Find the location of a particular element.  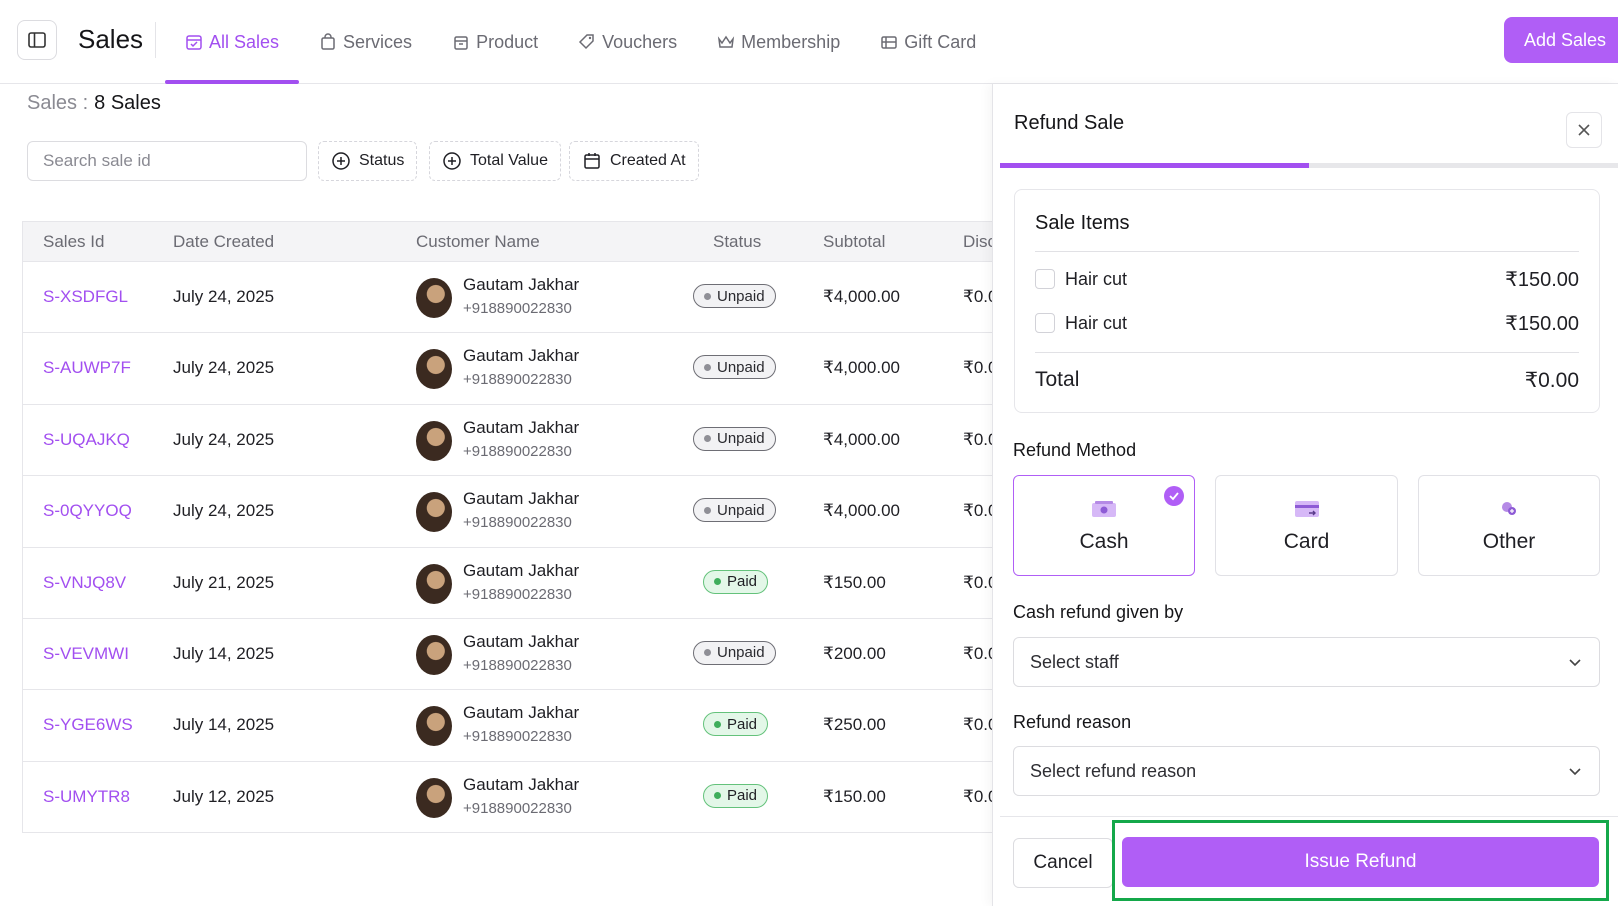

add-sales-button: Add Sales is located at coordinates (1561, 40).